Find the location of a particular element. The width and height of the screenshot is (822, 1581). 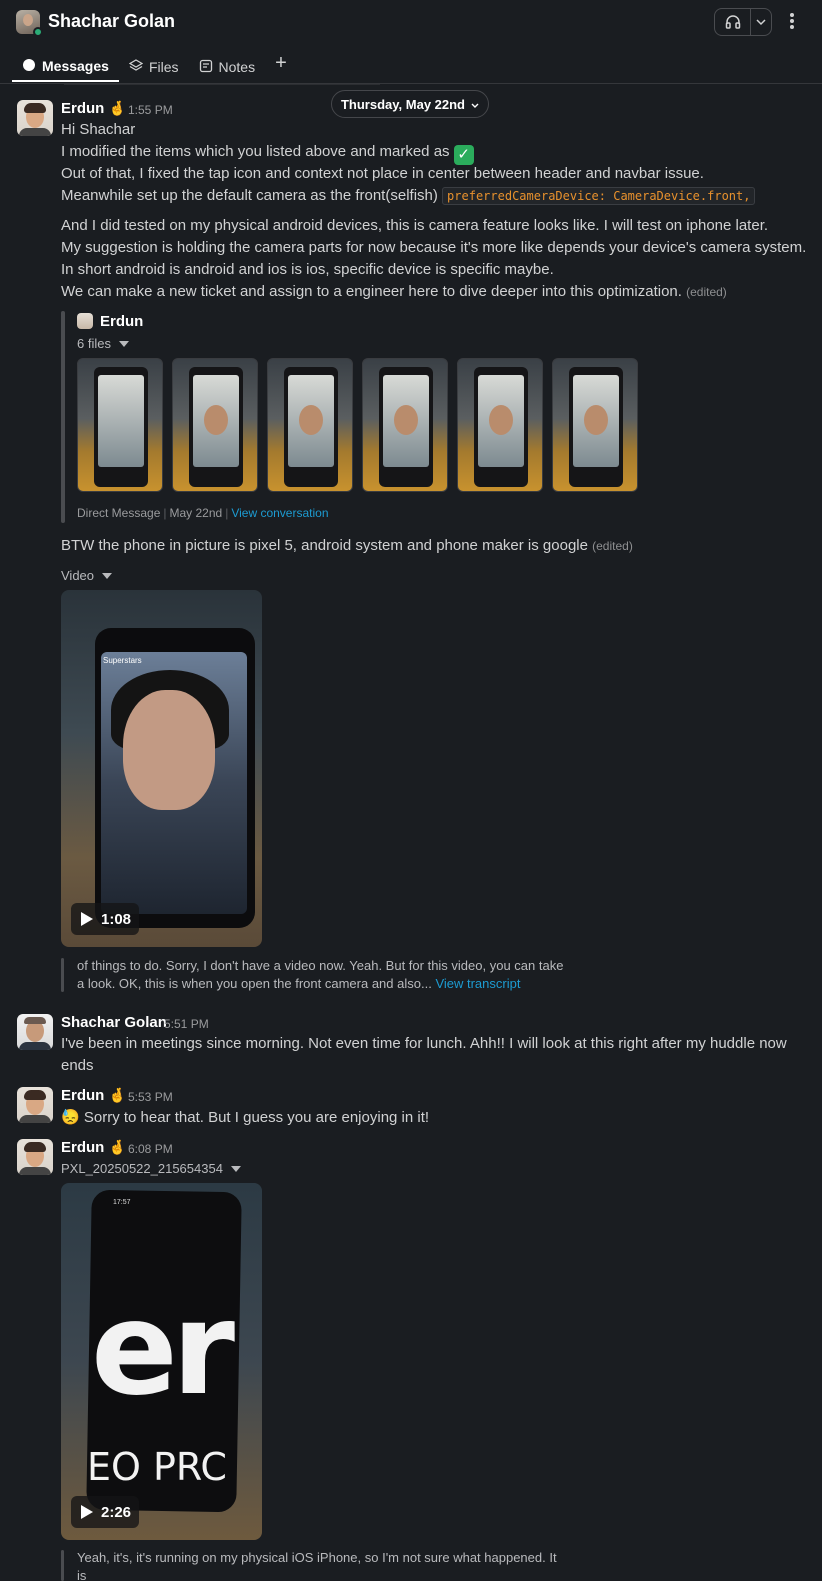

video-clock: 17:57 is located at coordinates (122, 1202).